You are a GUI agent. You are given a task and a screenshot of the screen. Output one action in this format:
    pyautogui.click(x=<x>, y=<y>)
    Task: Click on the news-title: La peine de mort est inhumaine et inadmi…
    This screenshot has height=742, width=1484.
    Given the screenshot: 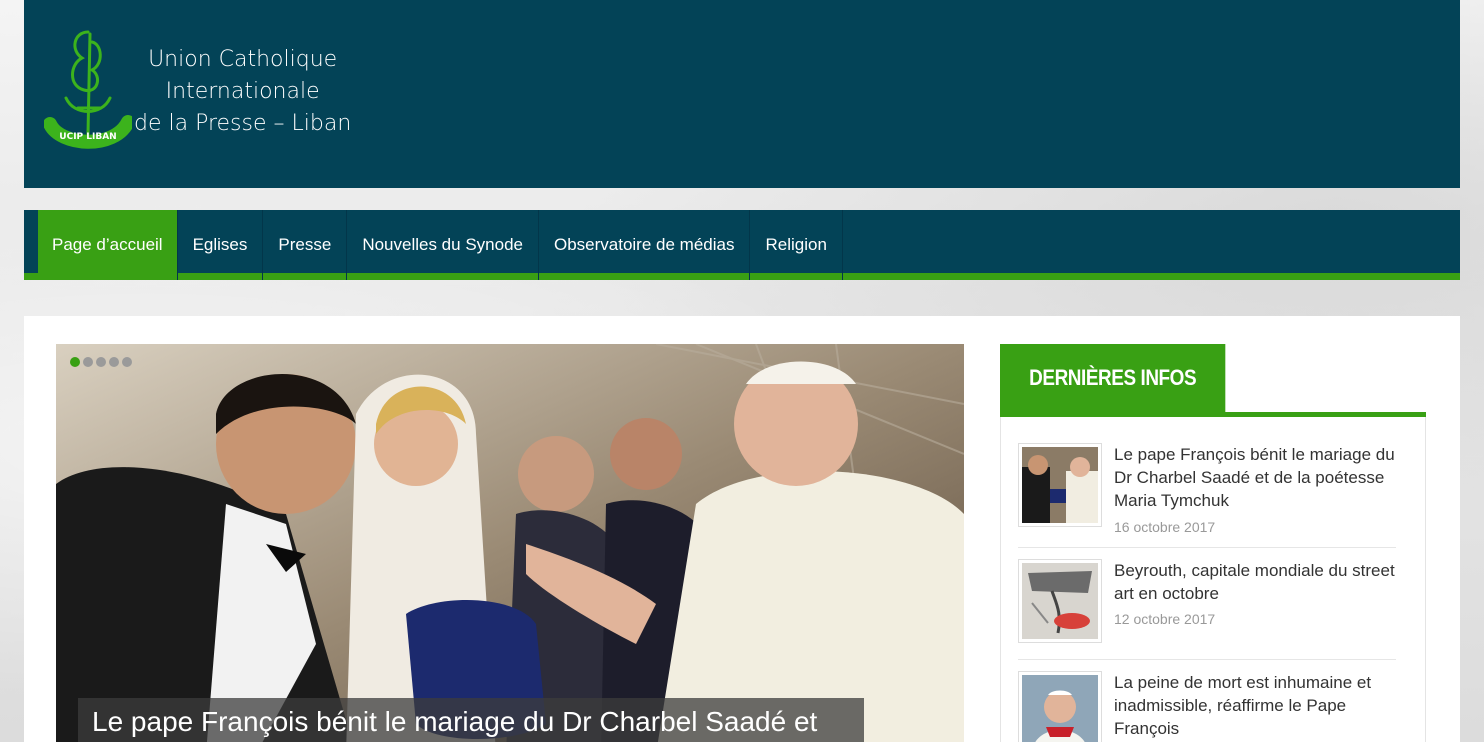 What is the action you would take?
    pyautogui.click(x=1264, y=705)
    